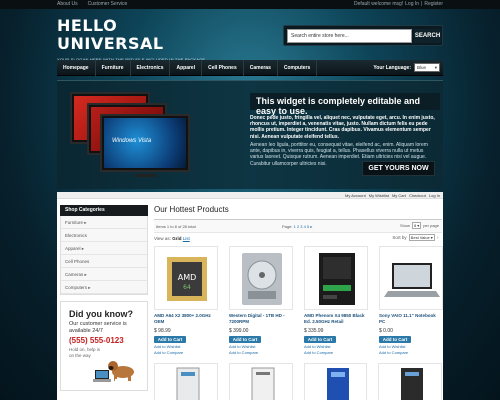 Image resolution: width=500 pixels, height=400 pixels. I want to click on sort-value: Best Value, so click(420, 237).